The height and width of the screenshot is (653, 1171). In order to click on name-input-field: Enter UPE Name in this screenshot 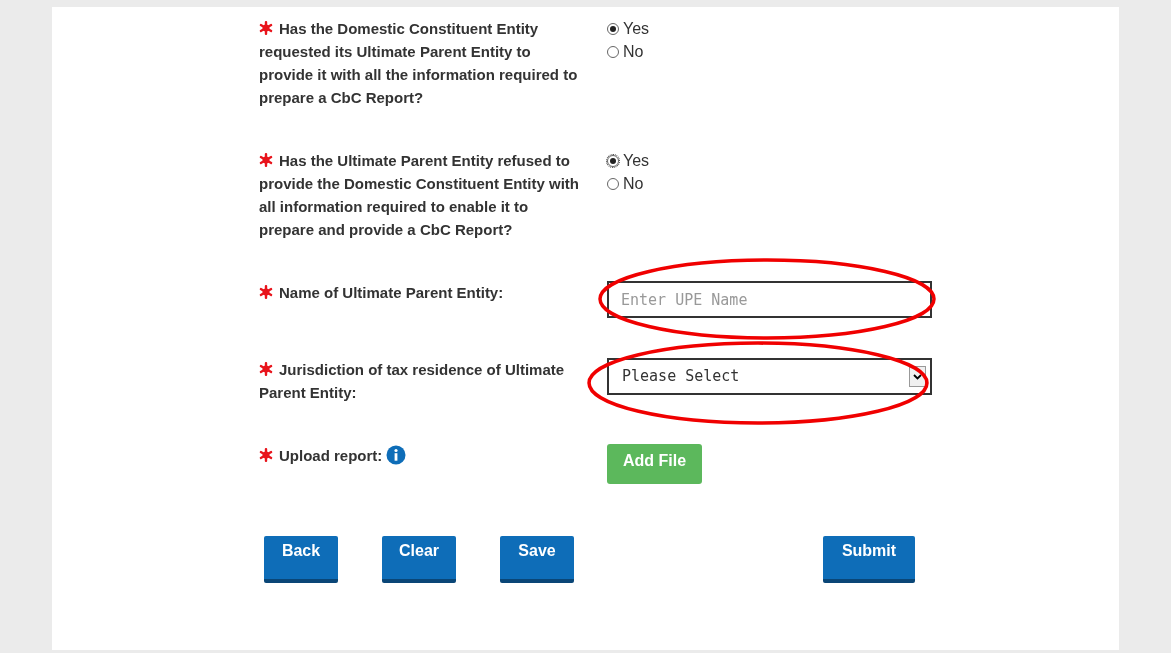, I will do `click(769, 299)`.